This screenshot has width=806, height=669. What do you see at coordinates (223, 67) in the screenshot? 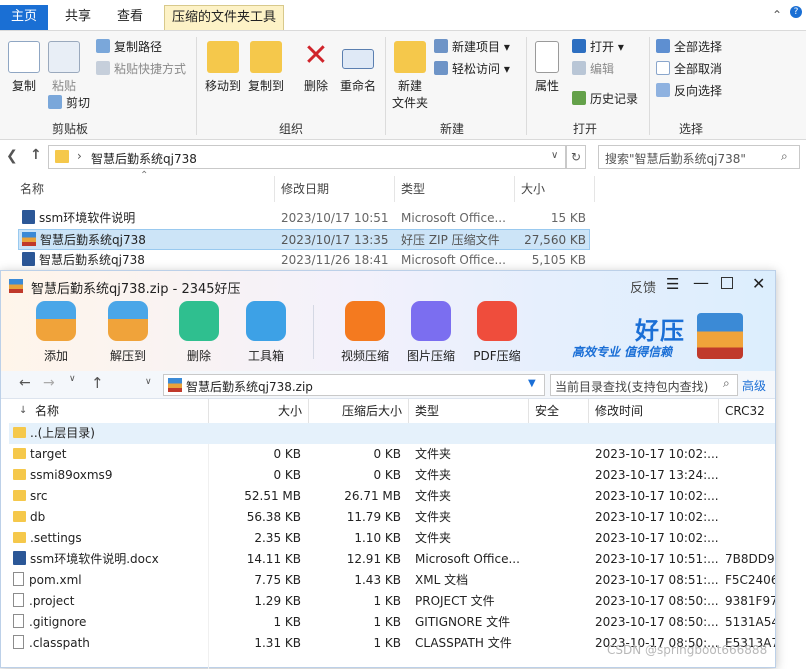
I see `move-to-button: 移动到` at bounding box center [223, 67].